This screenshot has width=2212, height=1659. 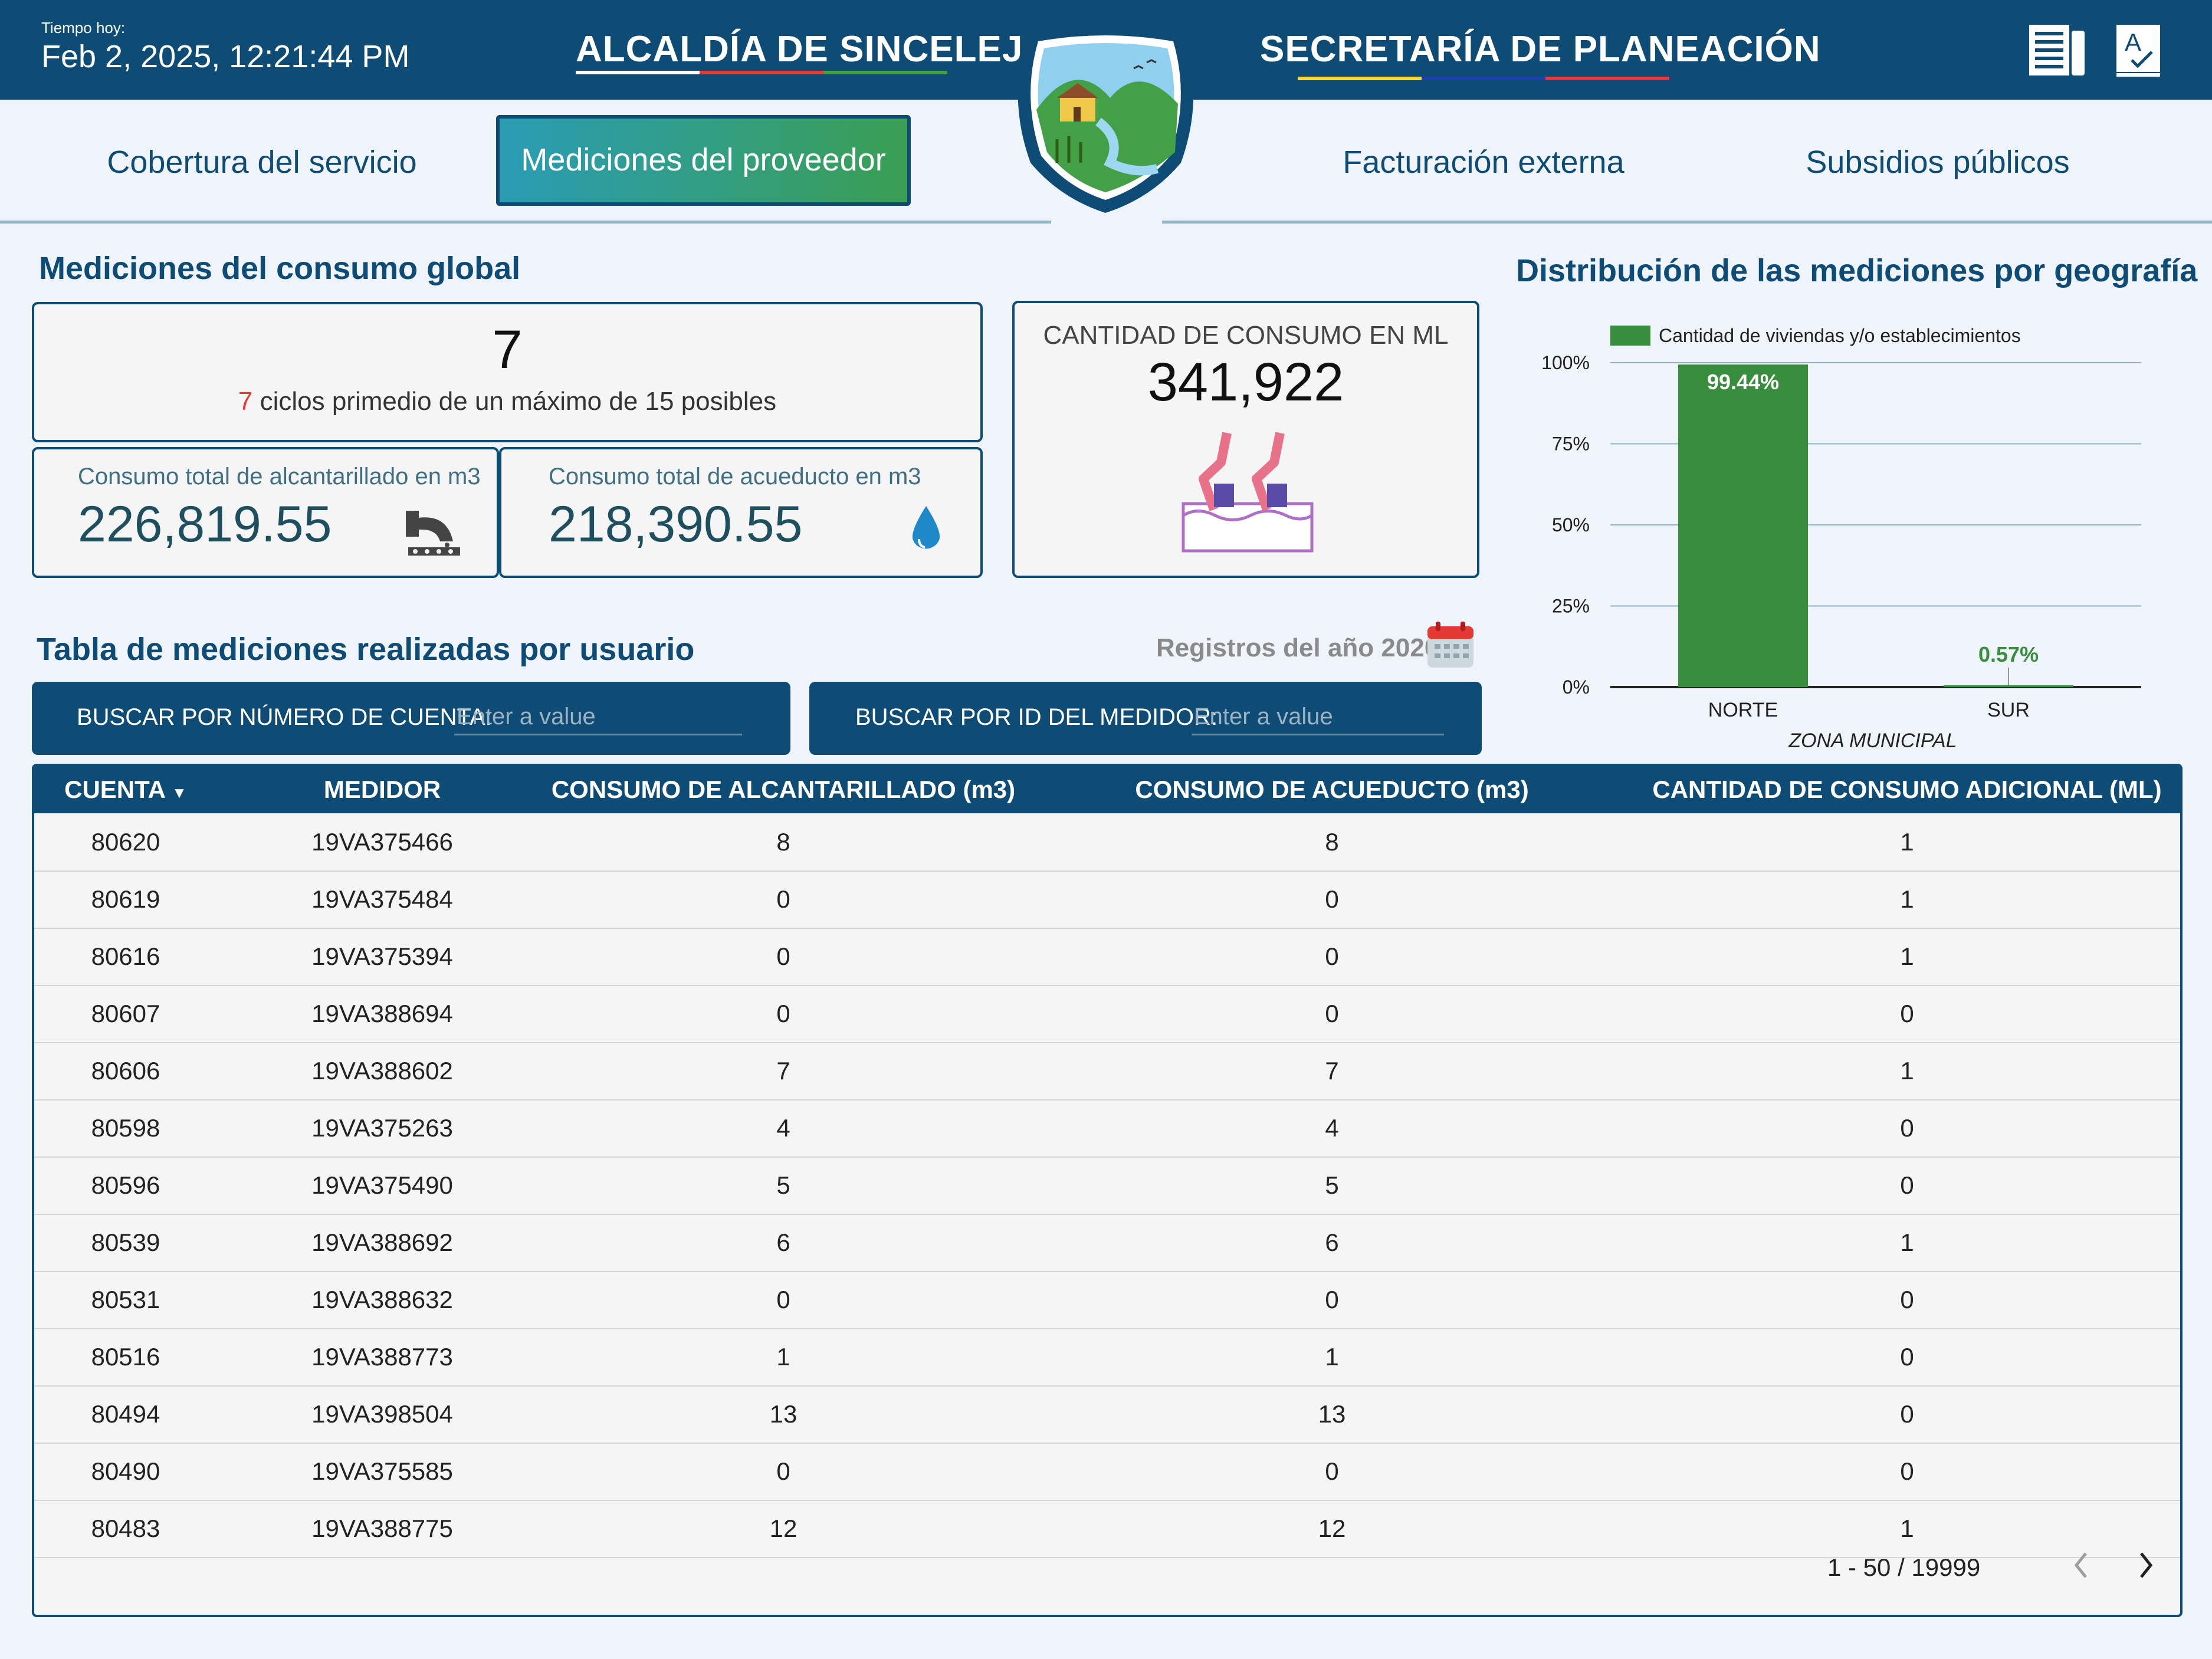 What do you see at coordinates (1107, 1357) in the screenshot?
I see `table-row: 80516 19VA388773 1 1 0` at bounding box center [1107, 1357].